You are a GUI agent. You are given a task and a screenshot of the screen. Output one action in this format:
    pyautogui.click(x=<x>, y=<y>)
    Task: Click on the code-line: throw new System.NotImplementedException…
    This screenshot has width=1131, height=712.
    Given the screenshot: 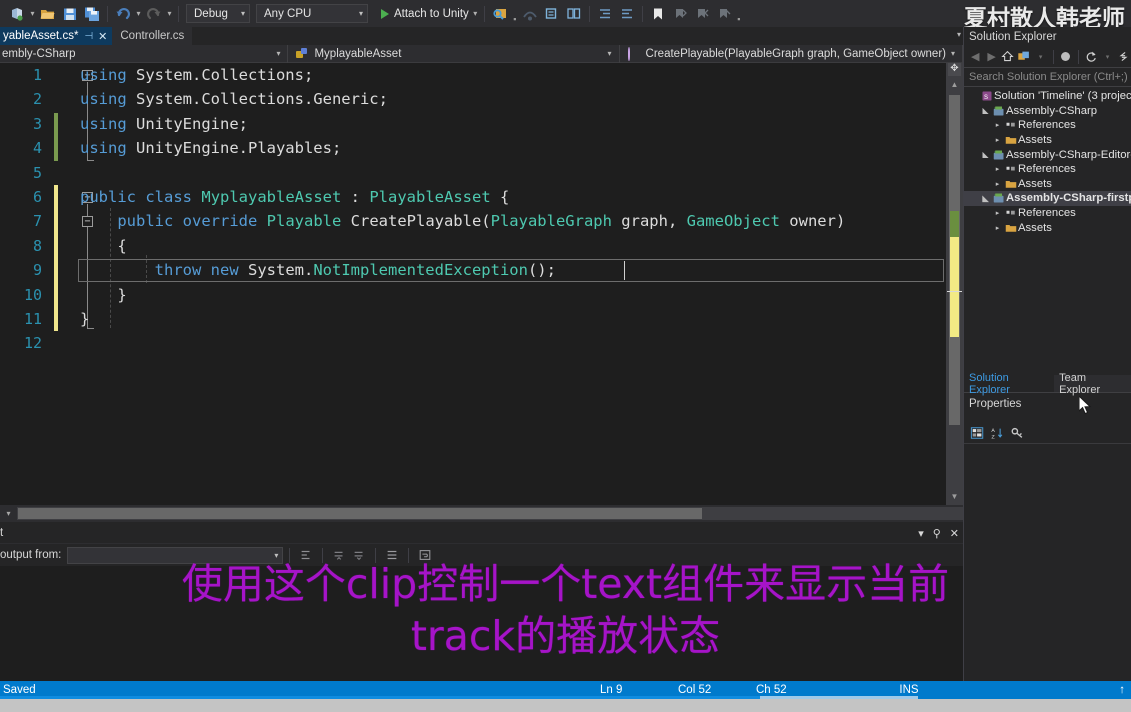 What is the action you would take?
    pyautogui.click(x=510, y=270)
    